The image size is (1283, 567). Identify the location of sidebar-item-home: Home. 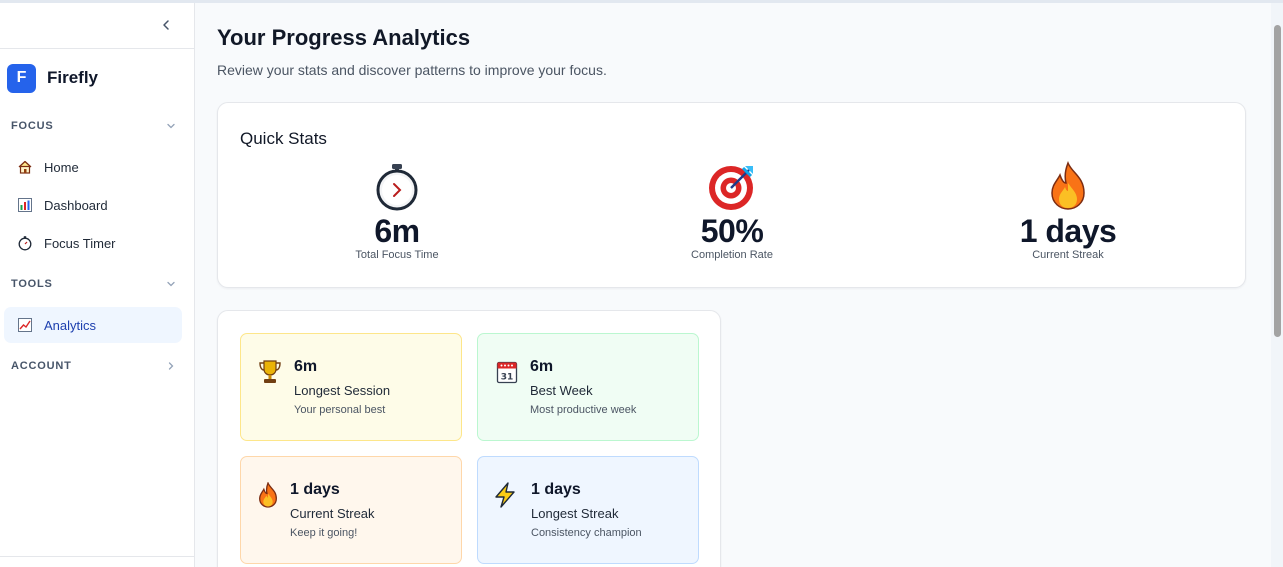
(93, 167).